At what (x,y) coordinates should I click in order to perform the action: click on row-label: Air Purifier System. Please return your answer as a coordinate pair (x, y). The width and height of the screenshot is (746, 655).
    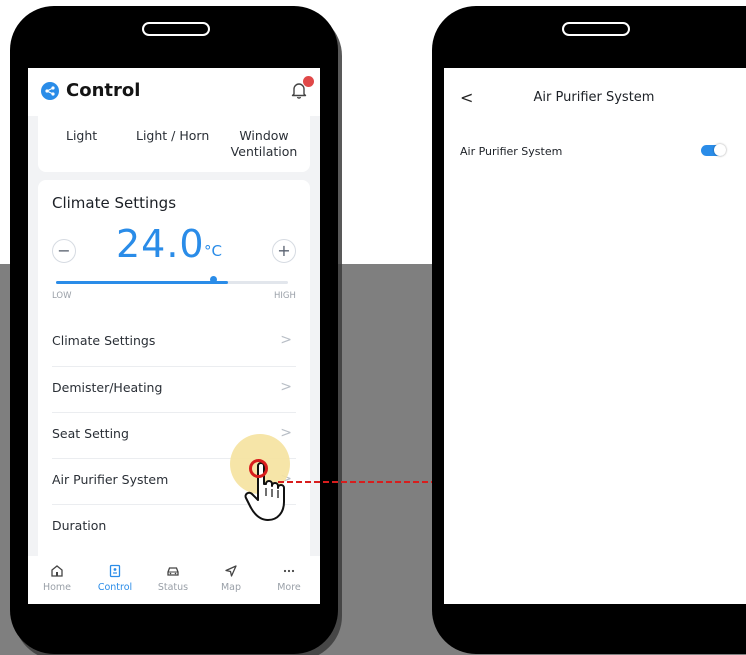
    Looking at the image, I should click on (110, 479).